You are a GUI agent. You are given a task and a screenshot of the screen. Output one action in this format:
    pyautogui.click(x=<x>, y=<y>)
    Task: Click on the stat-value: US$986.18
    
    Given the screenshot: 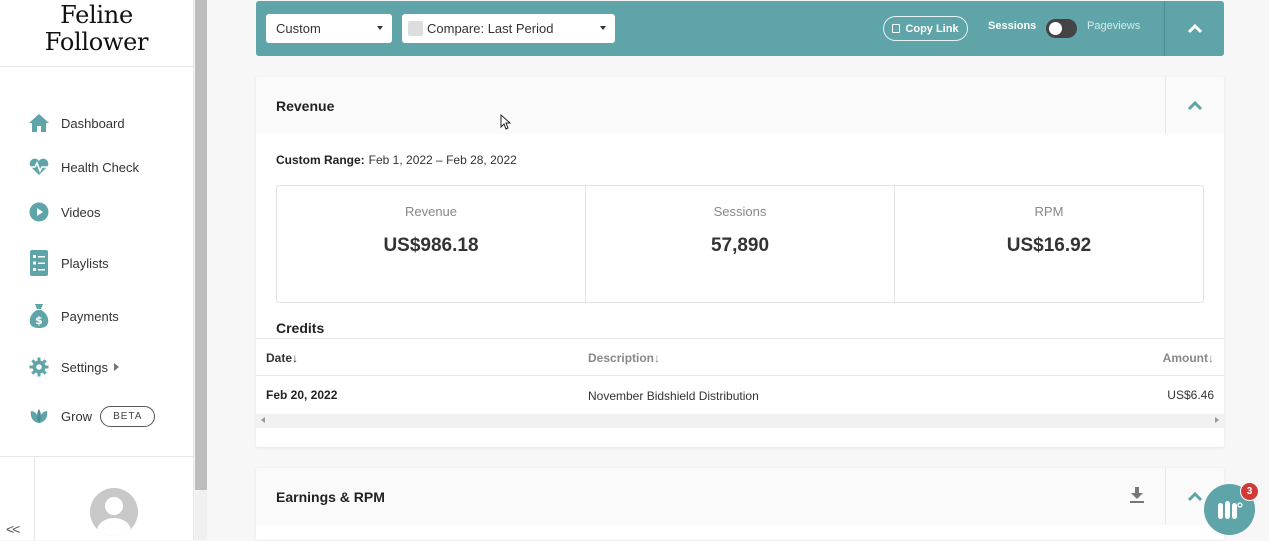 What is the action you would take?
    pyautogui.click(x=431, y=245)
    